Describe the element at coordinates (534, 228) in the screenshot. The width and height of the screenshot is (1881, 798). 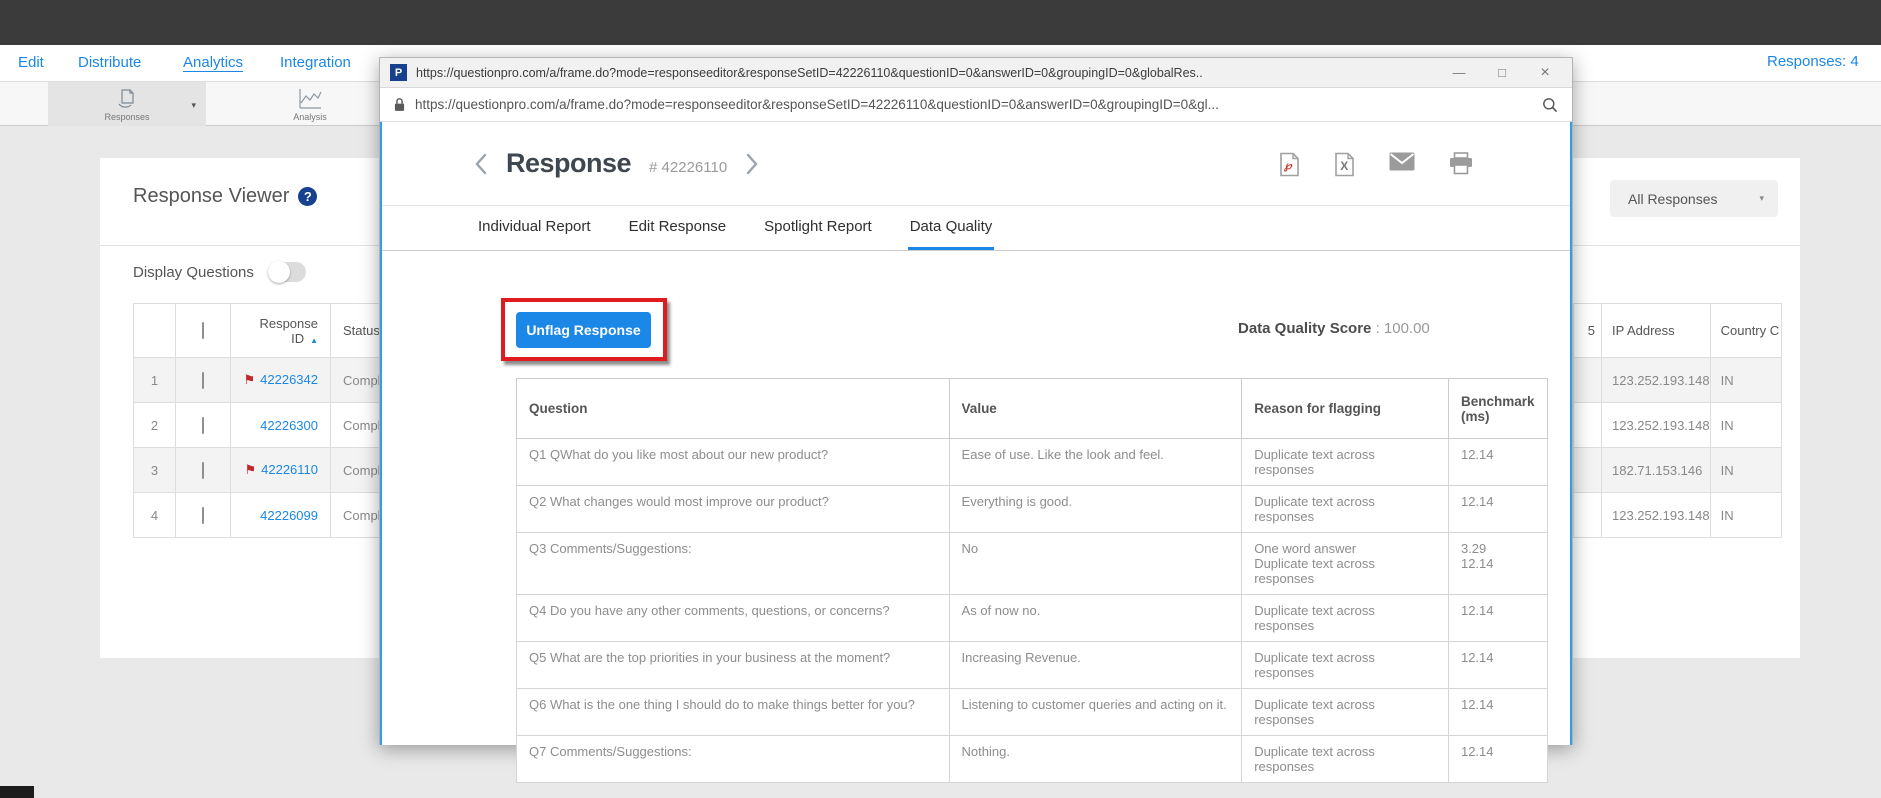
I see `tab-individual-report: Individual Report` at that location.